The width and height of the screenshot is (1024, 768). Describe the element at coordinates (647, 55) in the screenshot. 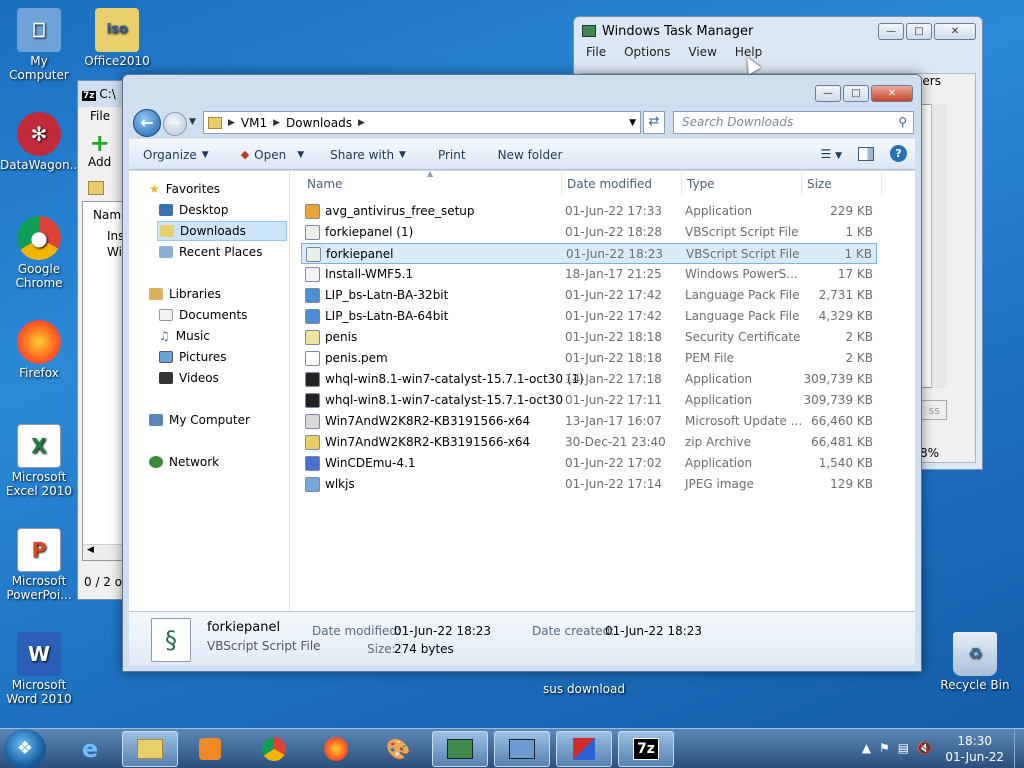

I see `menu-options: Options` at that location.